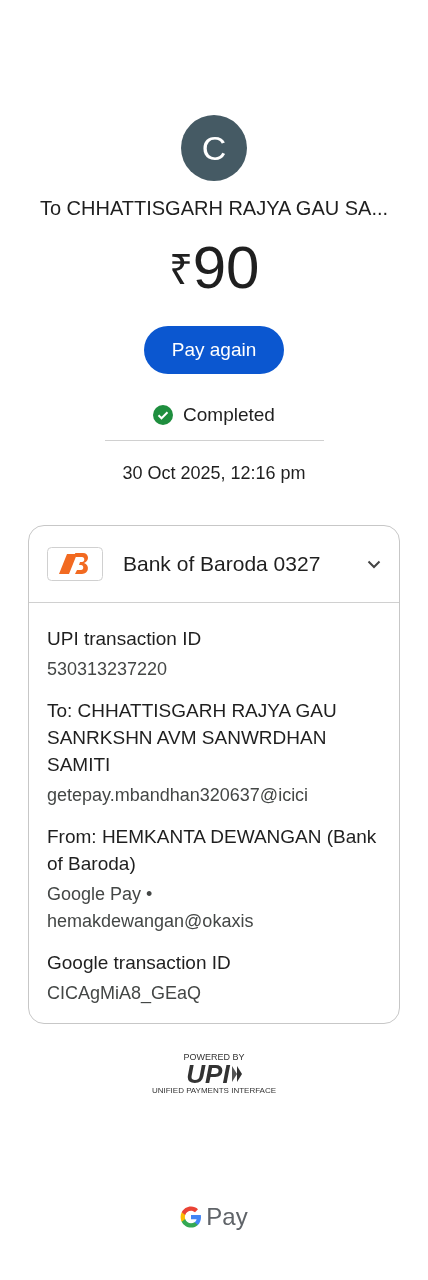 This screenshot has width=428, height=1280. Describe the element at coordinates (139, 963) in the screenshot. I see `detail-title: Google transaction ID` at that location.